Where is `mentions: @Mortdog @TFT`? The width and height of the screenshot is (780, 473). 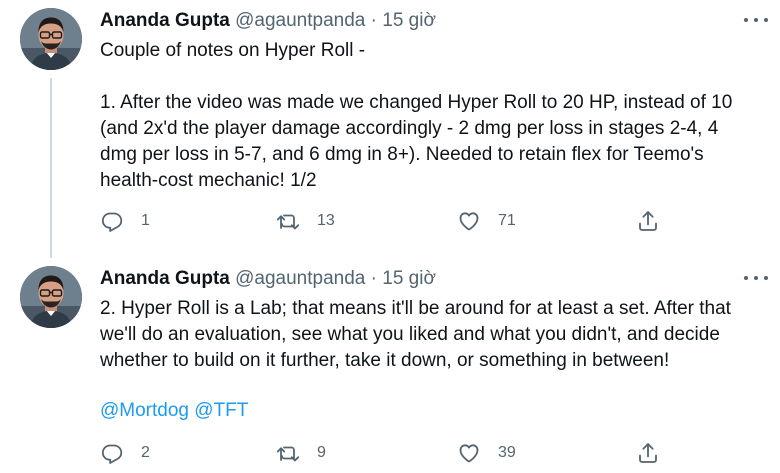
mentions: @Mortdog @TFT is located at coordinates (174, 411).